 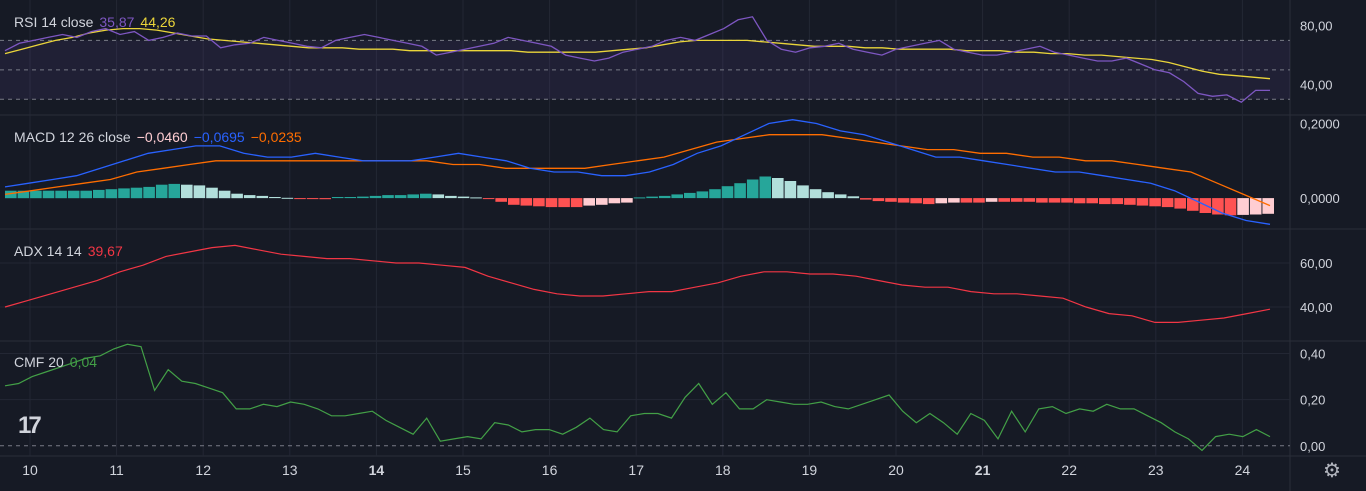 I want to click on rsi-value: 35,87, so click(x=117, y=22).